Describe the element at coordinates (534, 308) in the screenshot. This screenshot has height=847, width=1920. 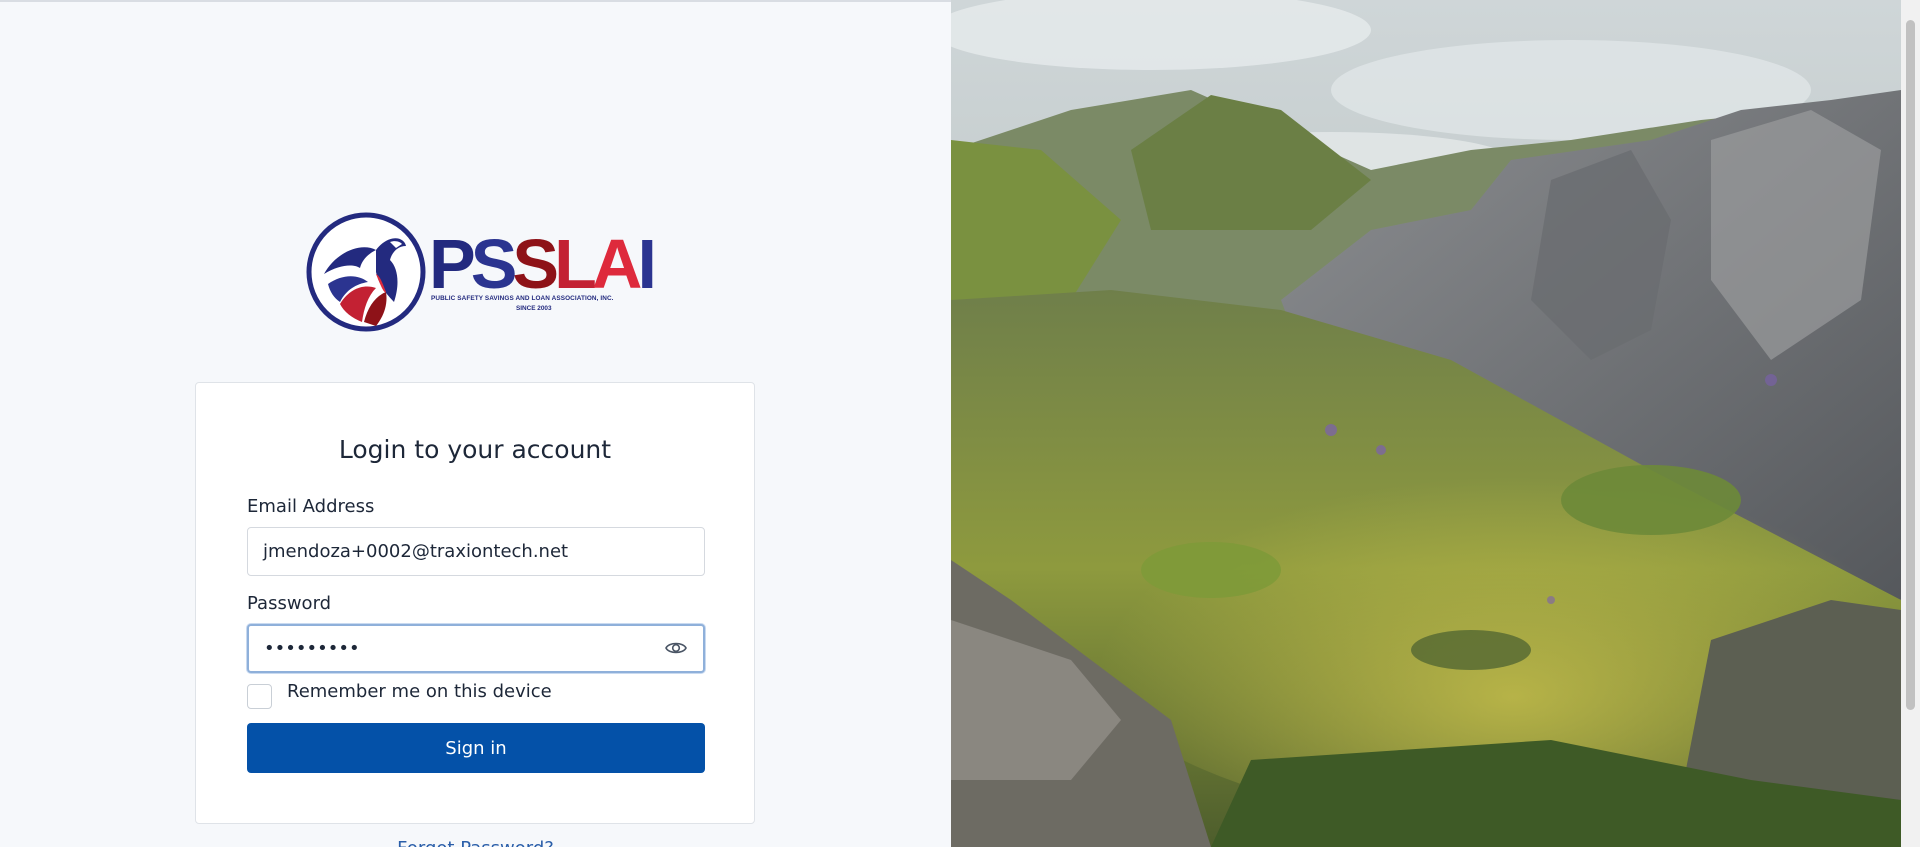
I see `brand-since: SINCE 2003` at that location.